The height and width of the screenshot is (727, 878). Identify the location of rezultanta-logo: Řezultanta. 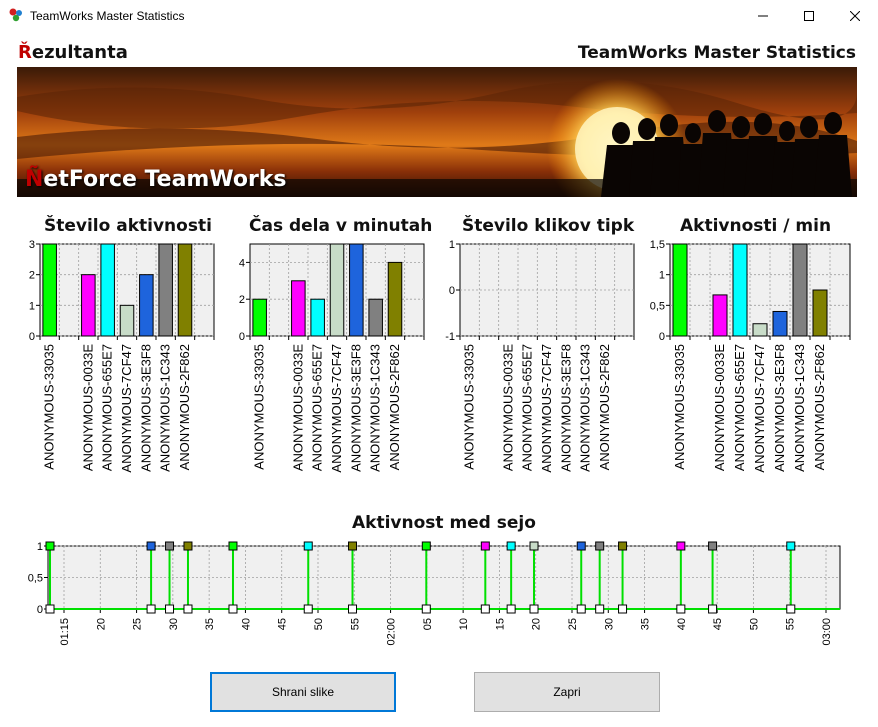
(73, 52).